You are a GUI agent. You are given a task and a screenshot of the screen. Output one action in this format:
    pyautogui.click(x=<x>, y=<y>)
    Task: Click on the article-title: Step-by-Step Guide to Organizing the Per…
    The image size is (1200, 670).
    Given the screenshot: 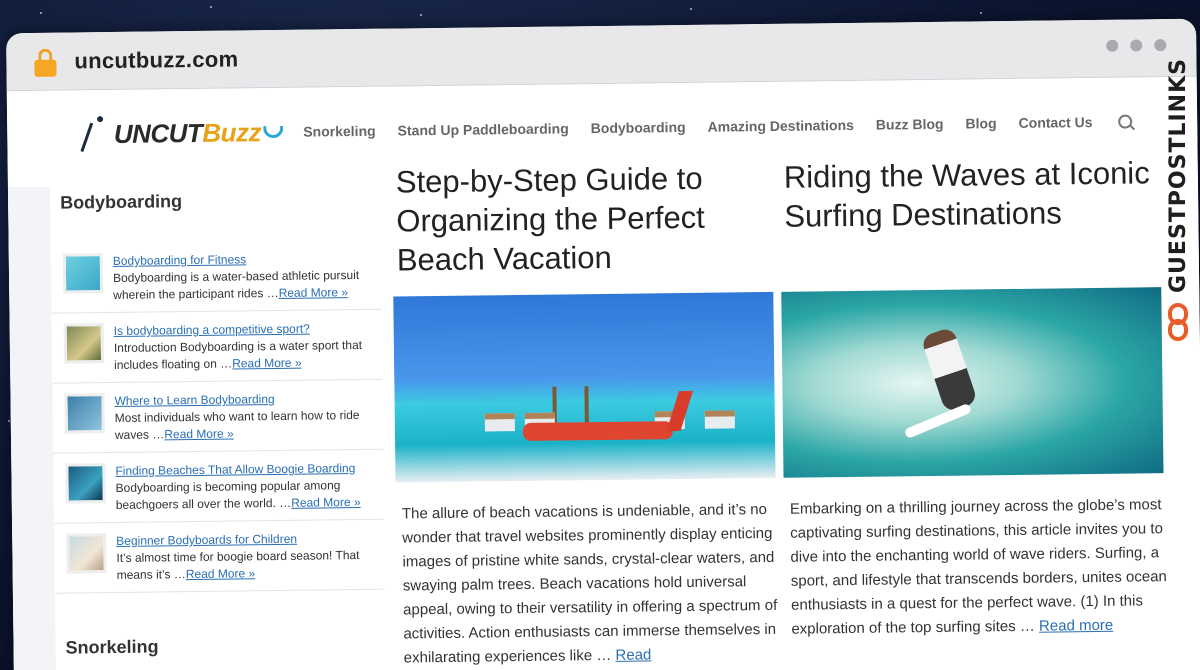 What is the action you would take?
    pyautogui.click(x=585, y=220)
    